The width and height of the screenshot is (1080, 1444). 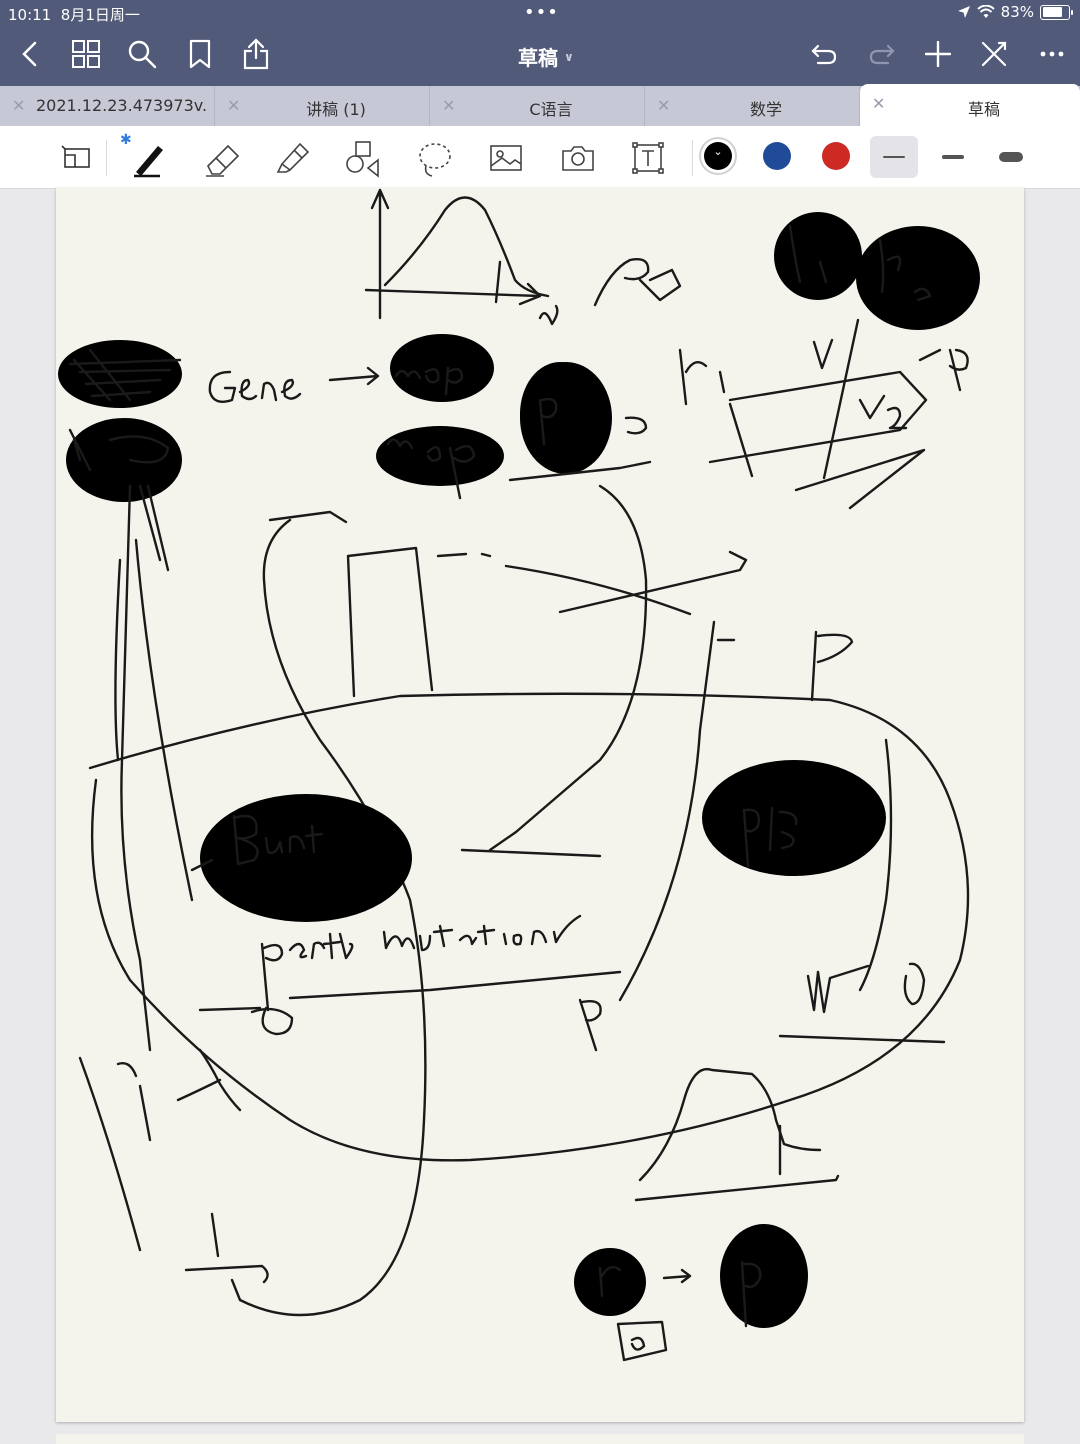 What do you see at coordinates (938, 54) in the screenshot?
I see `add-icon` at bounding box center [938, 54].